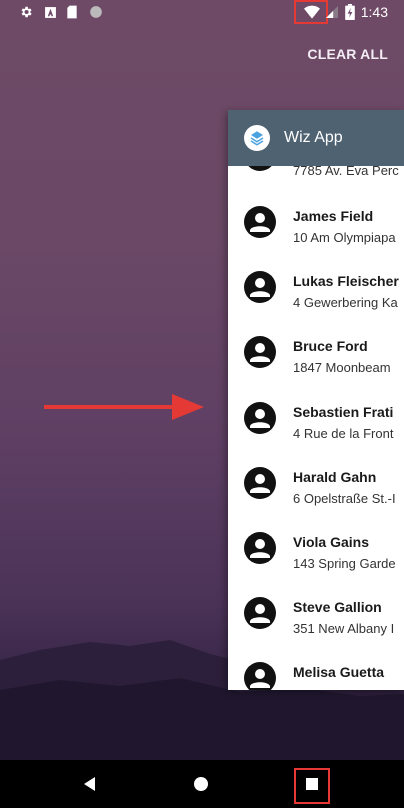 Image resolution: width=404 pixels, height=808 pixels. Describe the element at coordinates (72, 12) in the screenshot. I see `sd-card-icon` at that location.